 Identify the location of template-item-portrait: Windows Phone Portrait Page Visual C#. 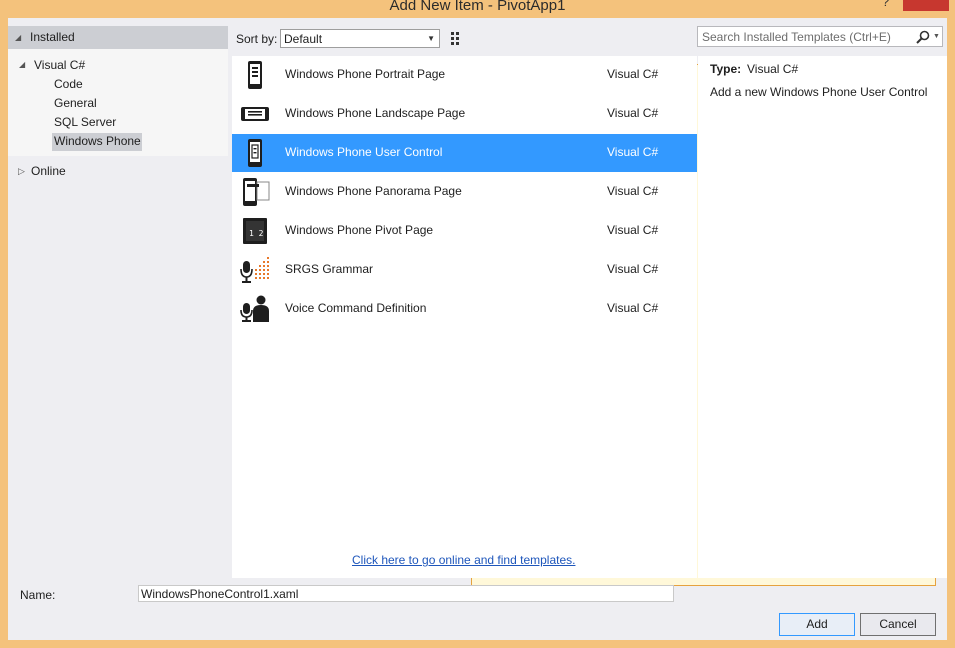
(464, 75).